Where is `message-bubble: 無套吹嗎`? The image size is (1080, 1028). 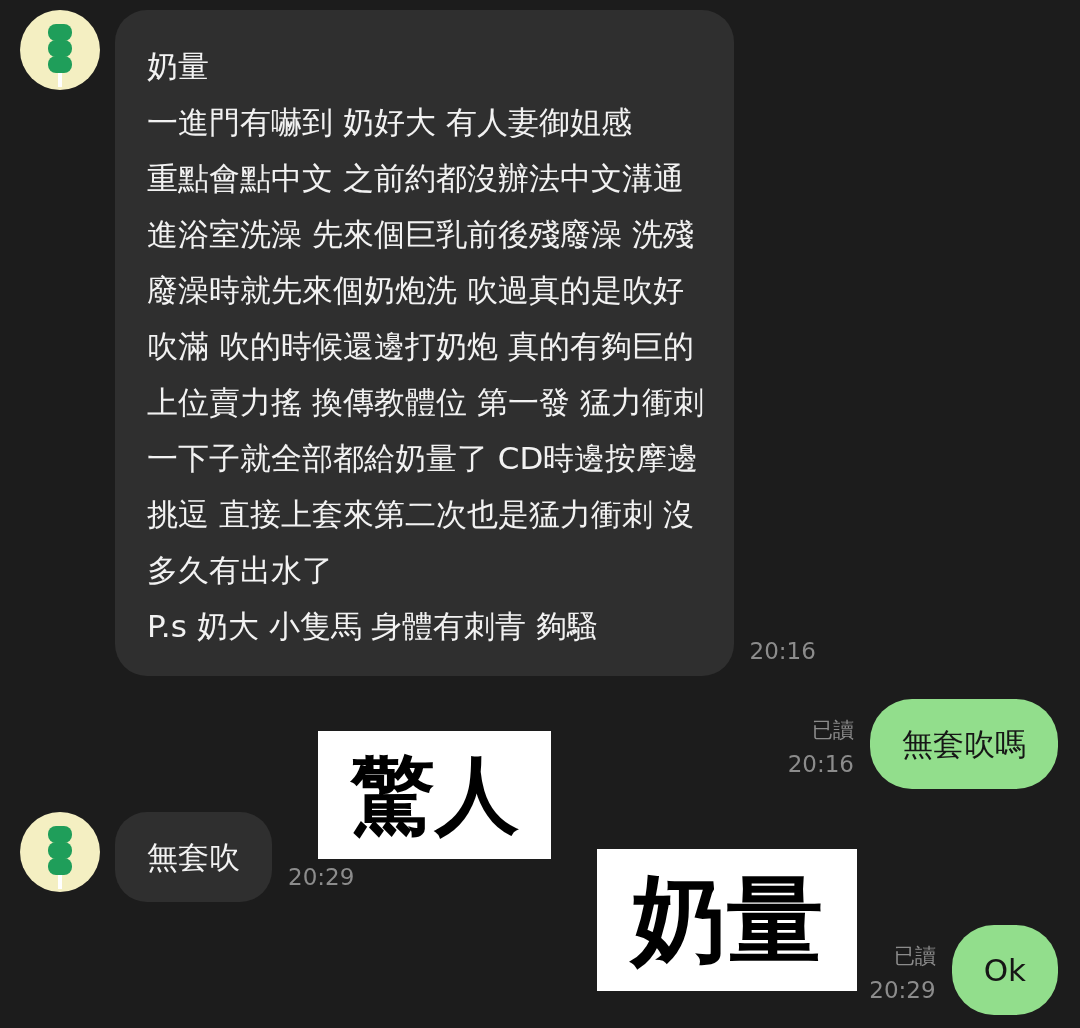
message-bubble: 無套吹嗎 is located at coordinates (964, 744).